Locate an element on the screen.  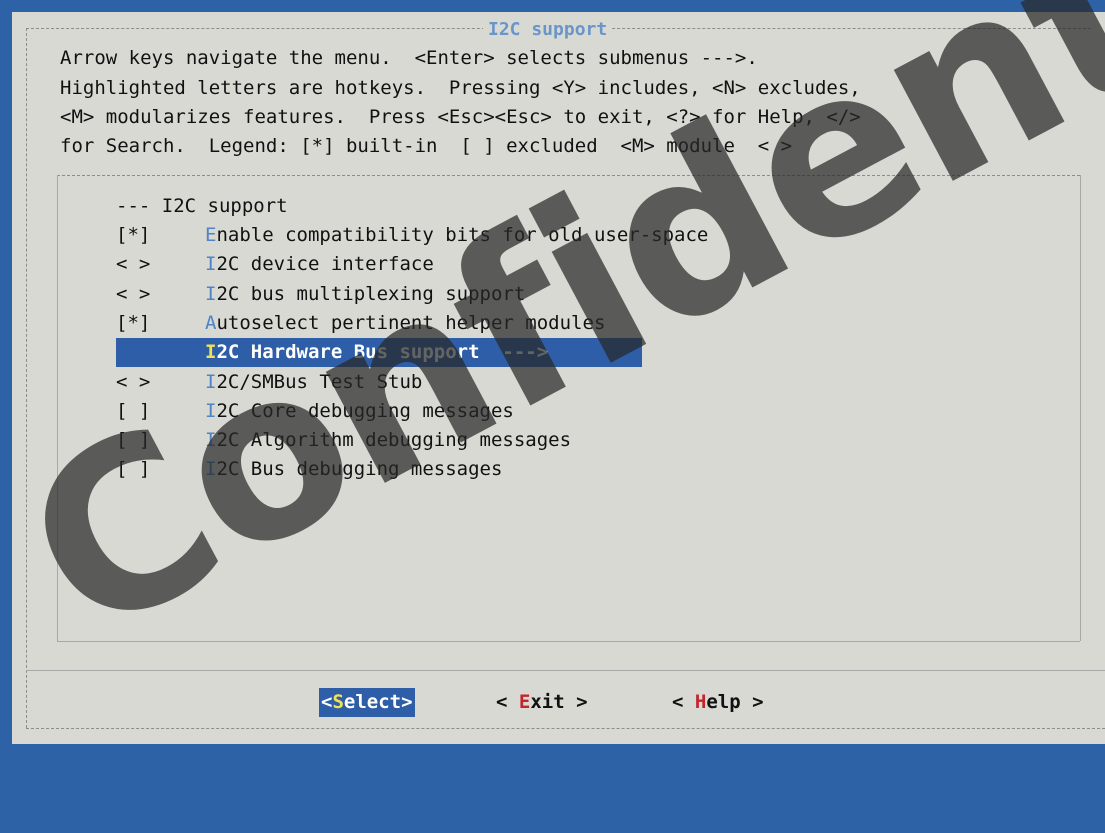
menu-item-hotkey: E is located at coordinates (211, 235).